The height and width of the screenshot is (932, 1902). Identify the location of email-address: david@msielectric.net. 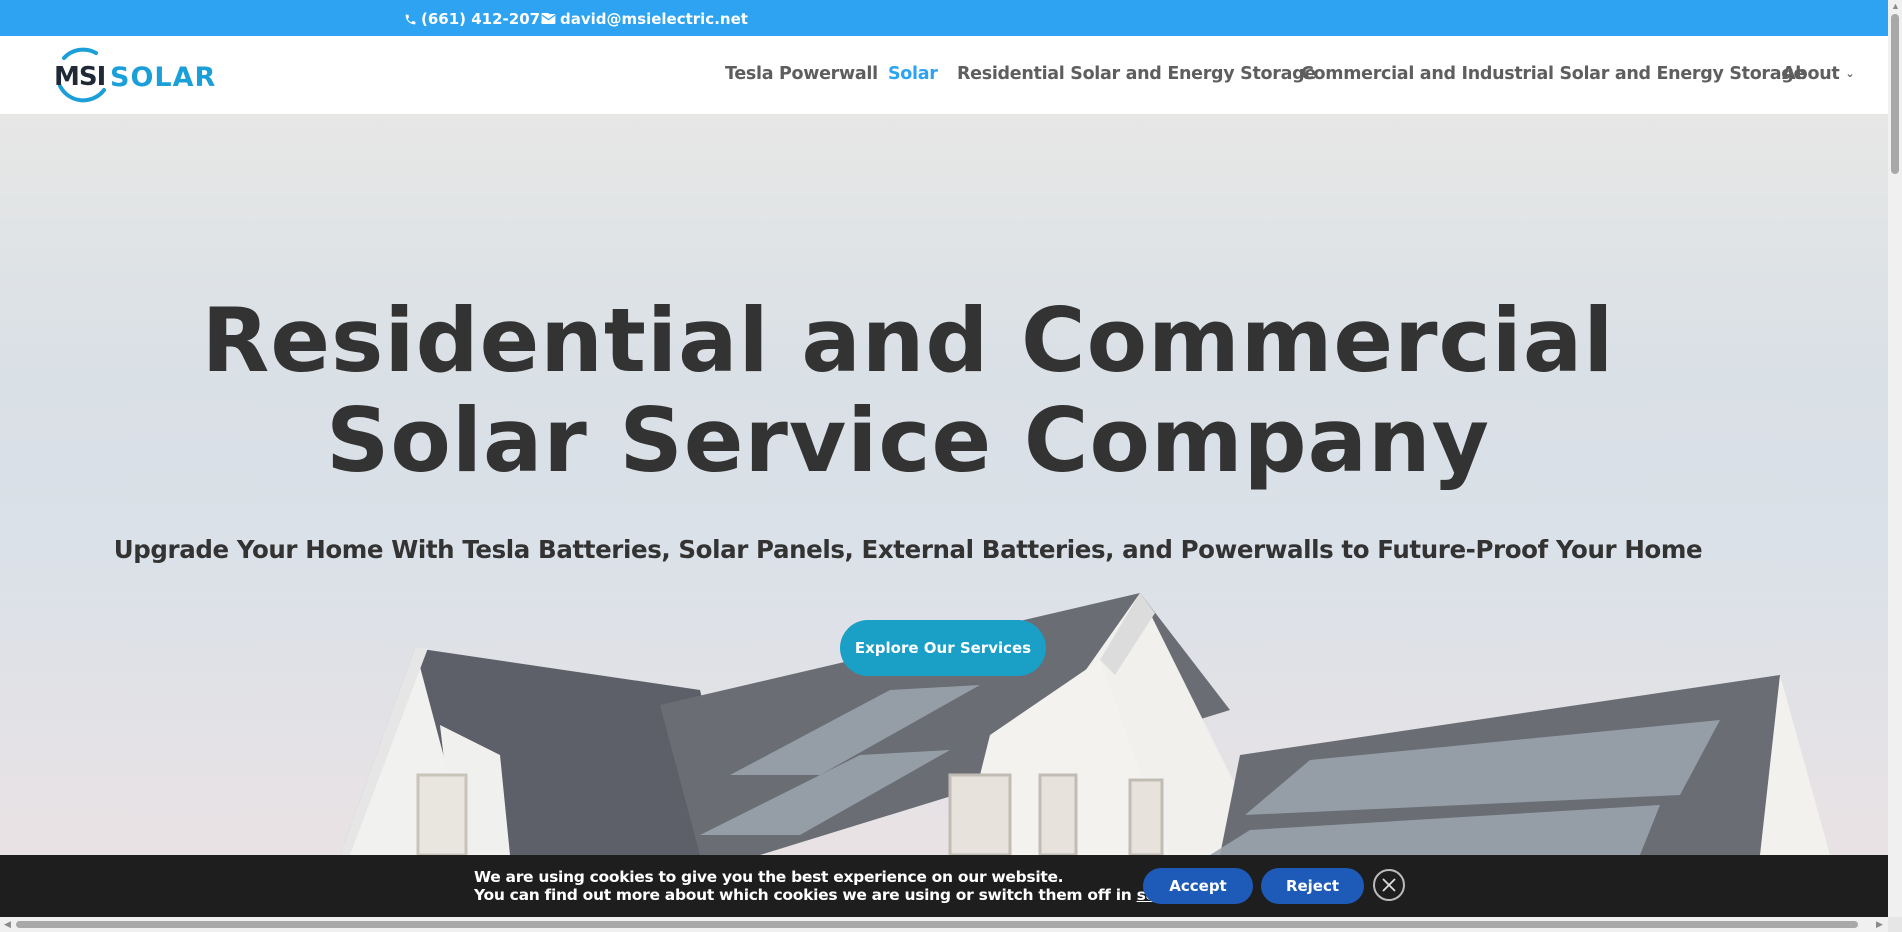
(654, 19).